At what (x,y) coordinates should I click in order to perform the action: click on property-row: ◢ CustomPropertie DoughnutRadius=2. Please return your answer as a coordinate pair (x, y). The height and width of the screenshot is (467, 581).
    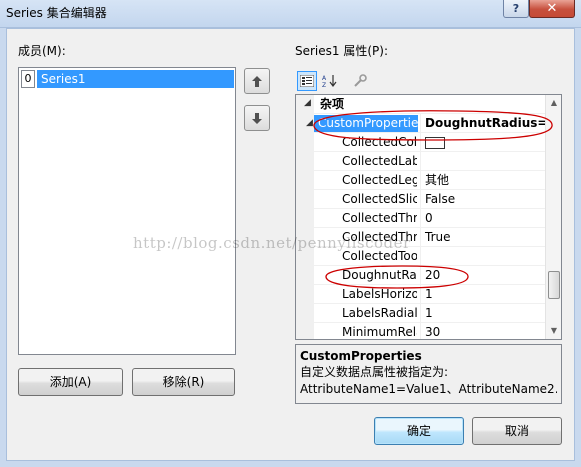
    Looking at the image, I should click on (420, 123).